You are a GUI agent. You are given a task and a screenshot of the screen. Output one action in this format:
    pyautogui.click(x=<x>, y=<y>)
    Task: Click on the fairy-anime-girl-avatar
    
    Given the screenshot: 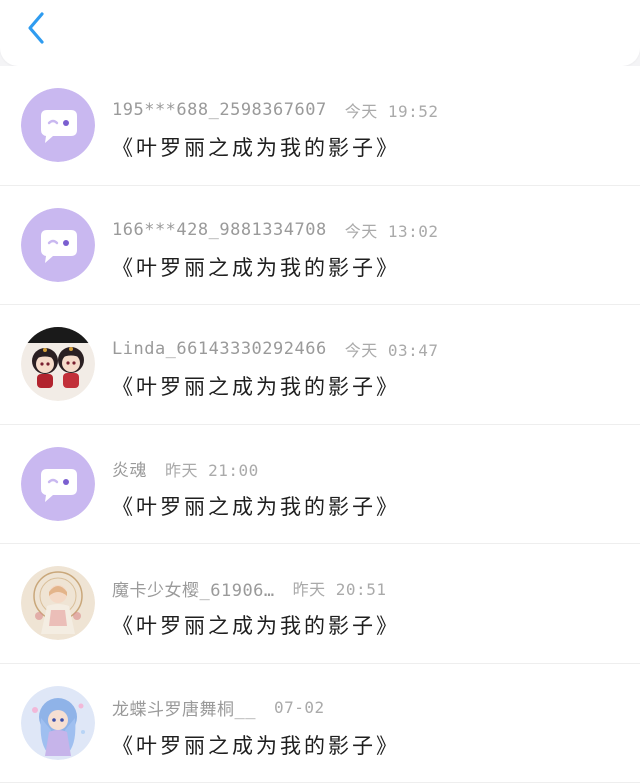 What is the action you would take?
    pyautogui.click(x=58, y=603)
    